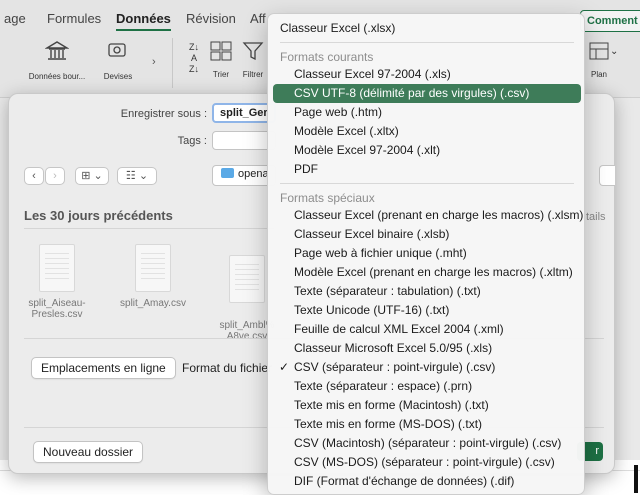  Describe the element at coordinates (15, 18) in the screenshot. I see `tab-page: age` at that location.